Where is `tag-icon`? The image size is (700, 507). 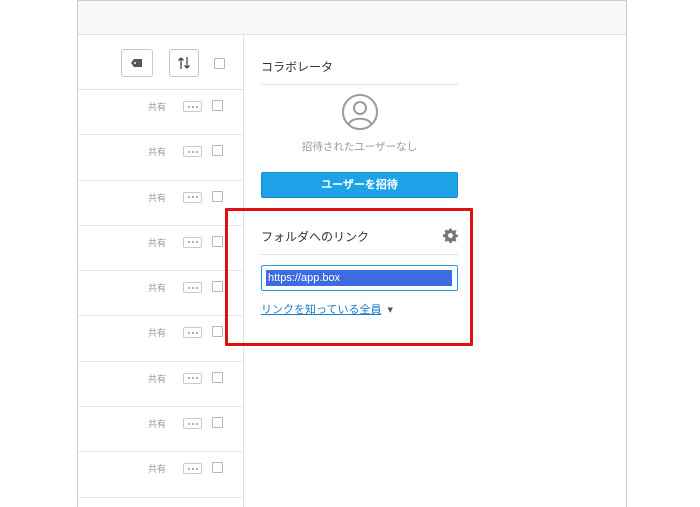
tag-icon is located at coordinates (136, 63).